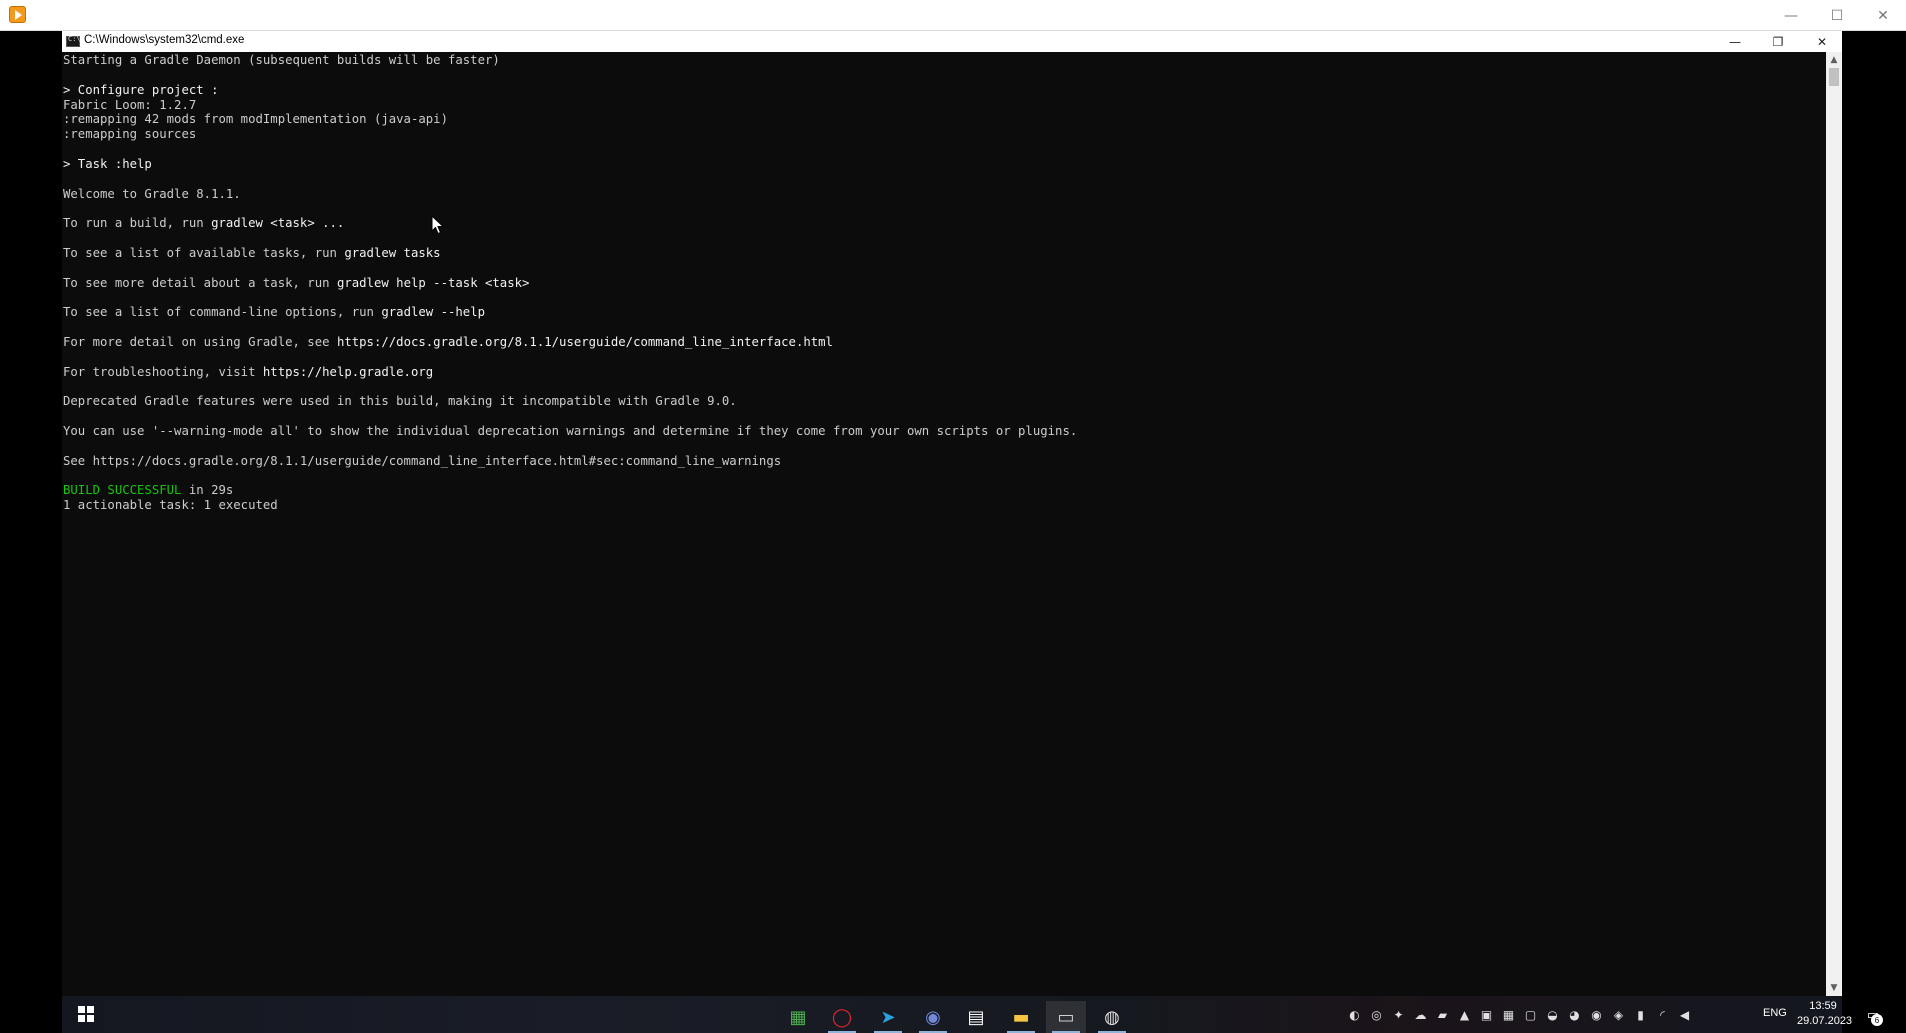 The image size is (1906, 1033). Describe the element at coordinates (1877, 1020) in the screenshot. I see `notification-count-badge: 6` at that location.